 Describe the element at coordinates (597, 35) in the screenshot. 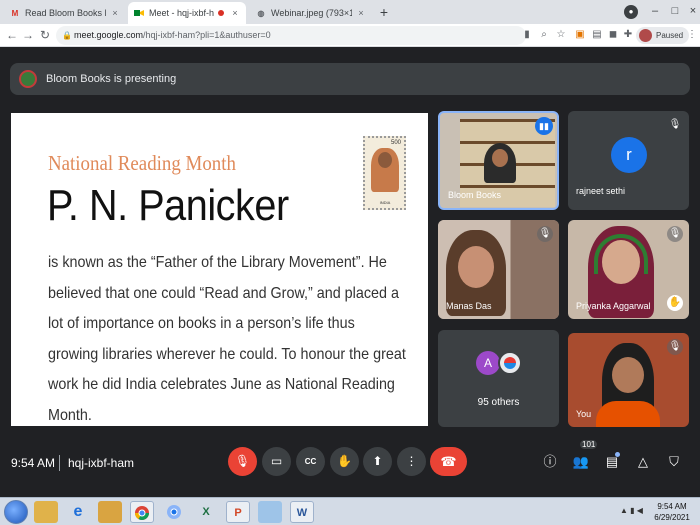

I see `extension-icon: ▤` at that location.